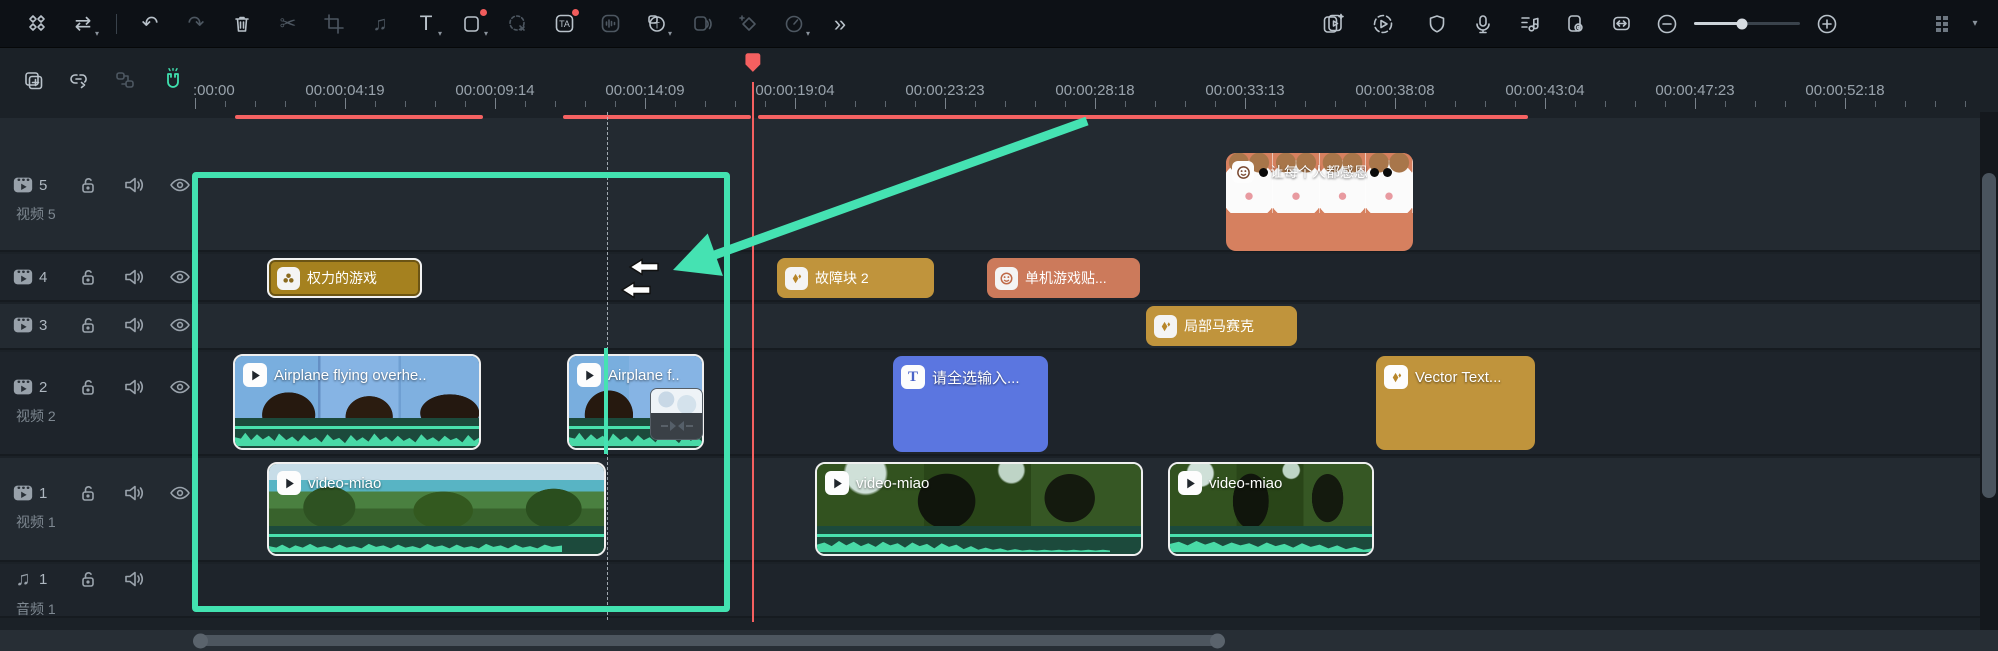 This screenshot has height=651, width=1998. I want to click on undo-icon: ↶, so click(150, 24).